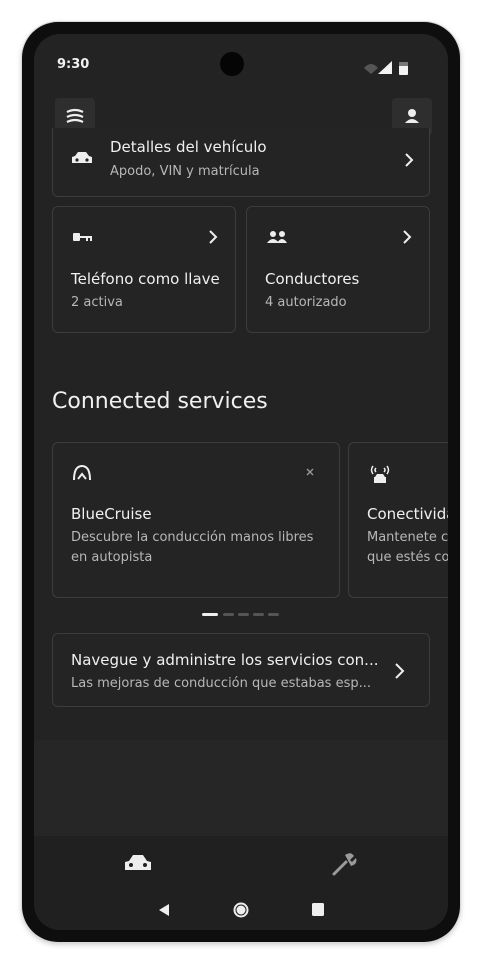  I want to click on recents-icon, so click(318, 910).